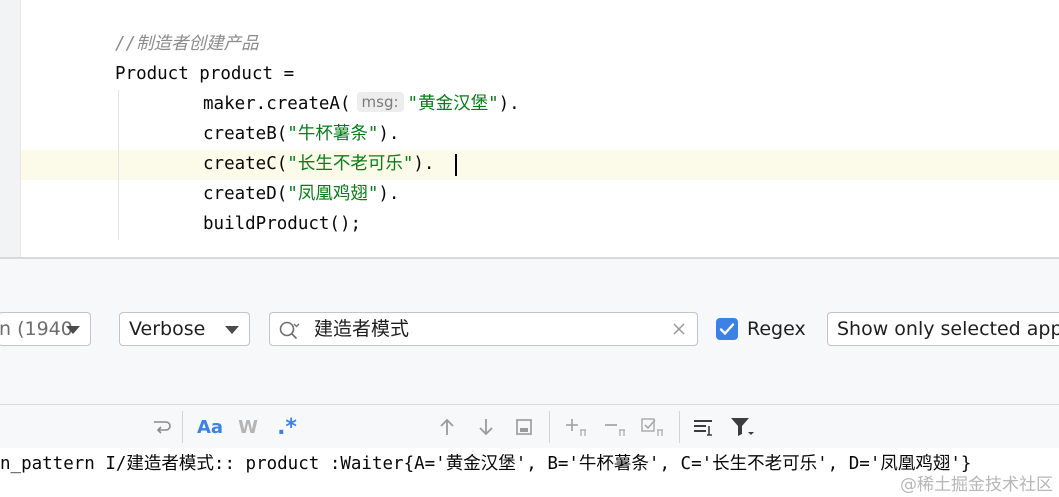 The height and width of the screenshot is (497, 1059). Describe the element at coordinates (36, 329) in the screenshot. I see `process-combo-value: n (1940` at that location.